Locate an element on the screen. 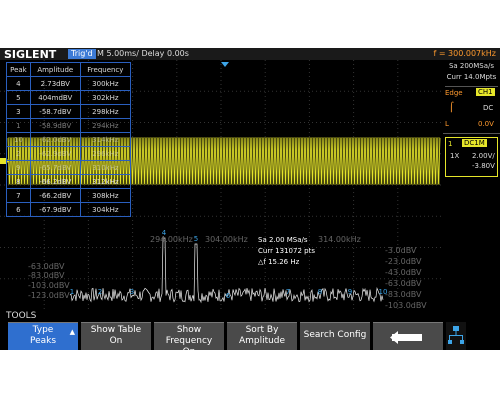  memory-depth: Curr 14.0Mpts is located at coordinates (471, 77).